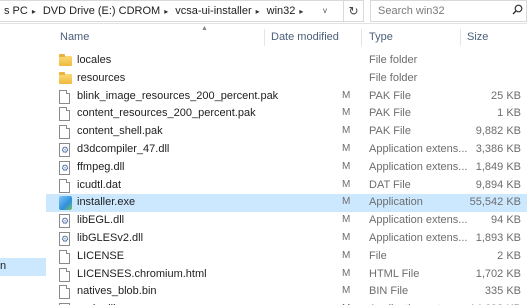  Describe the element at coordinates (506, 220) in the screenshot. I see `file-size: 94 KB` at that location.